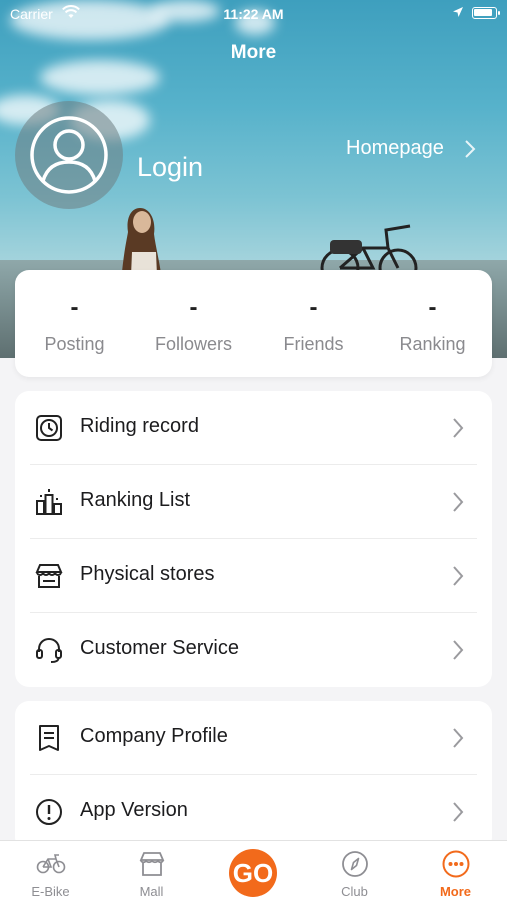 Image resolution: width=507 pixels, height=900 pixels. Describe the element at coordinates (74, 344) in the screenshot. I see `stat-label: Posting` at that location.